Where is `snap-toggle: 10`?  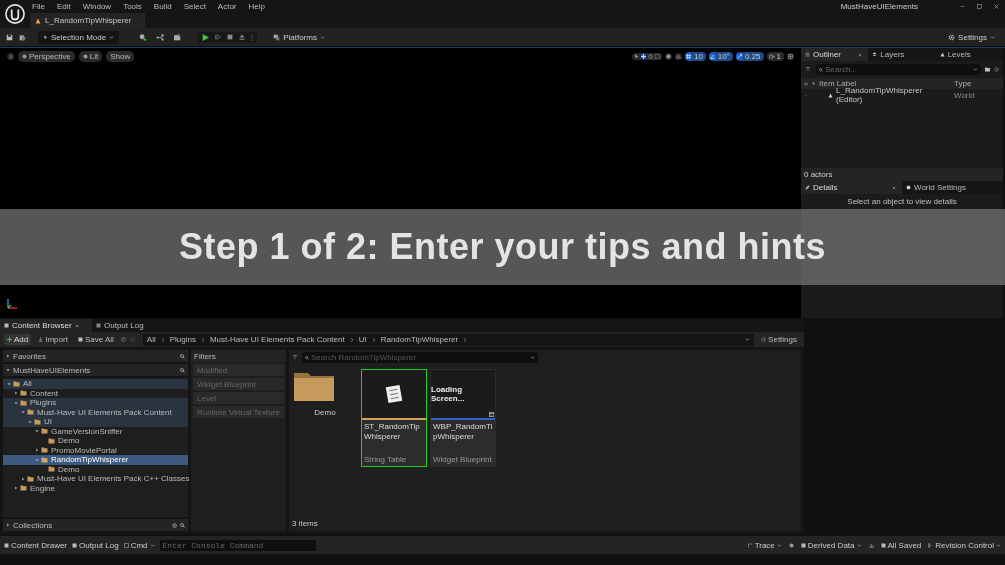 snap-toggle: 10 is located at coordinates (695, 56).